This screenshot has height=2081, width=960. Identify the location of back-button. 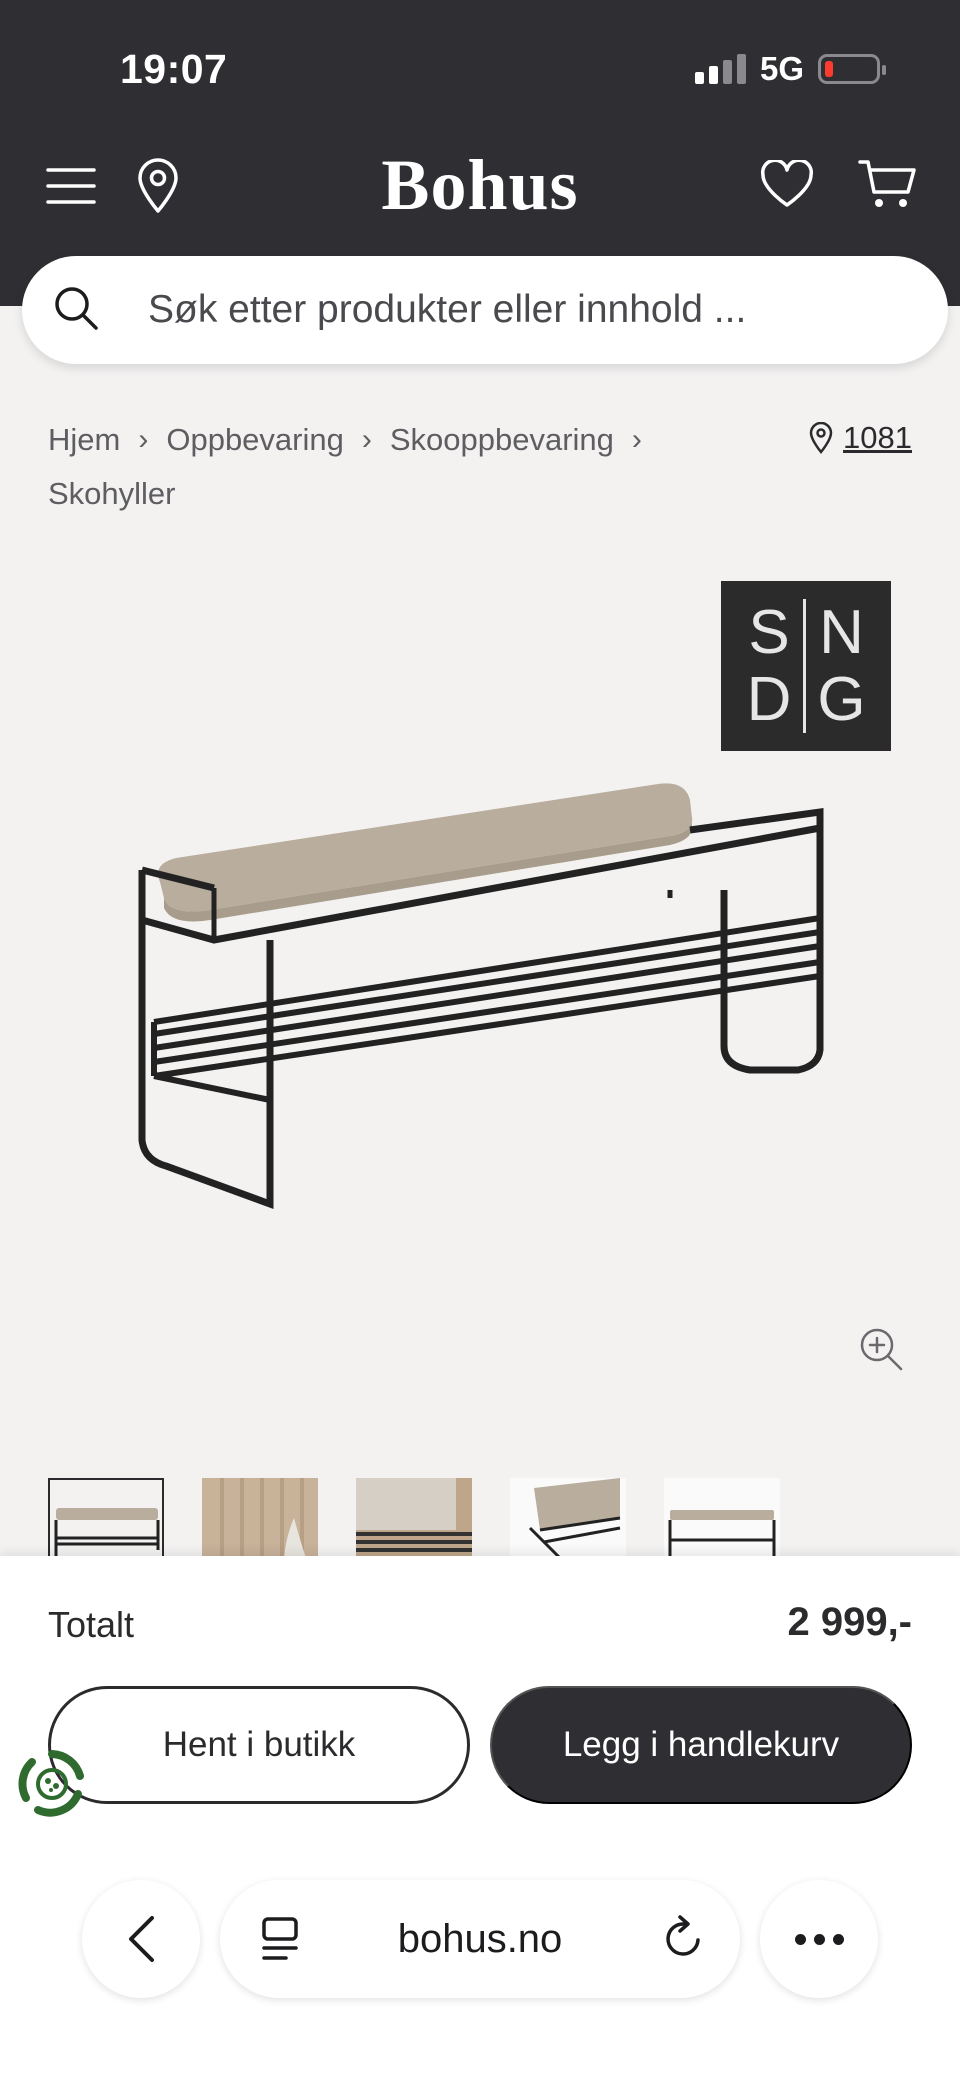
(141, 1939).